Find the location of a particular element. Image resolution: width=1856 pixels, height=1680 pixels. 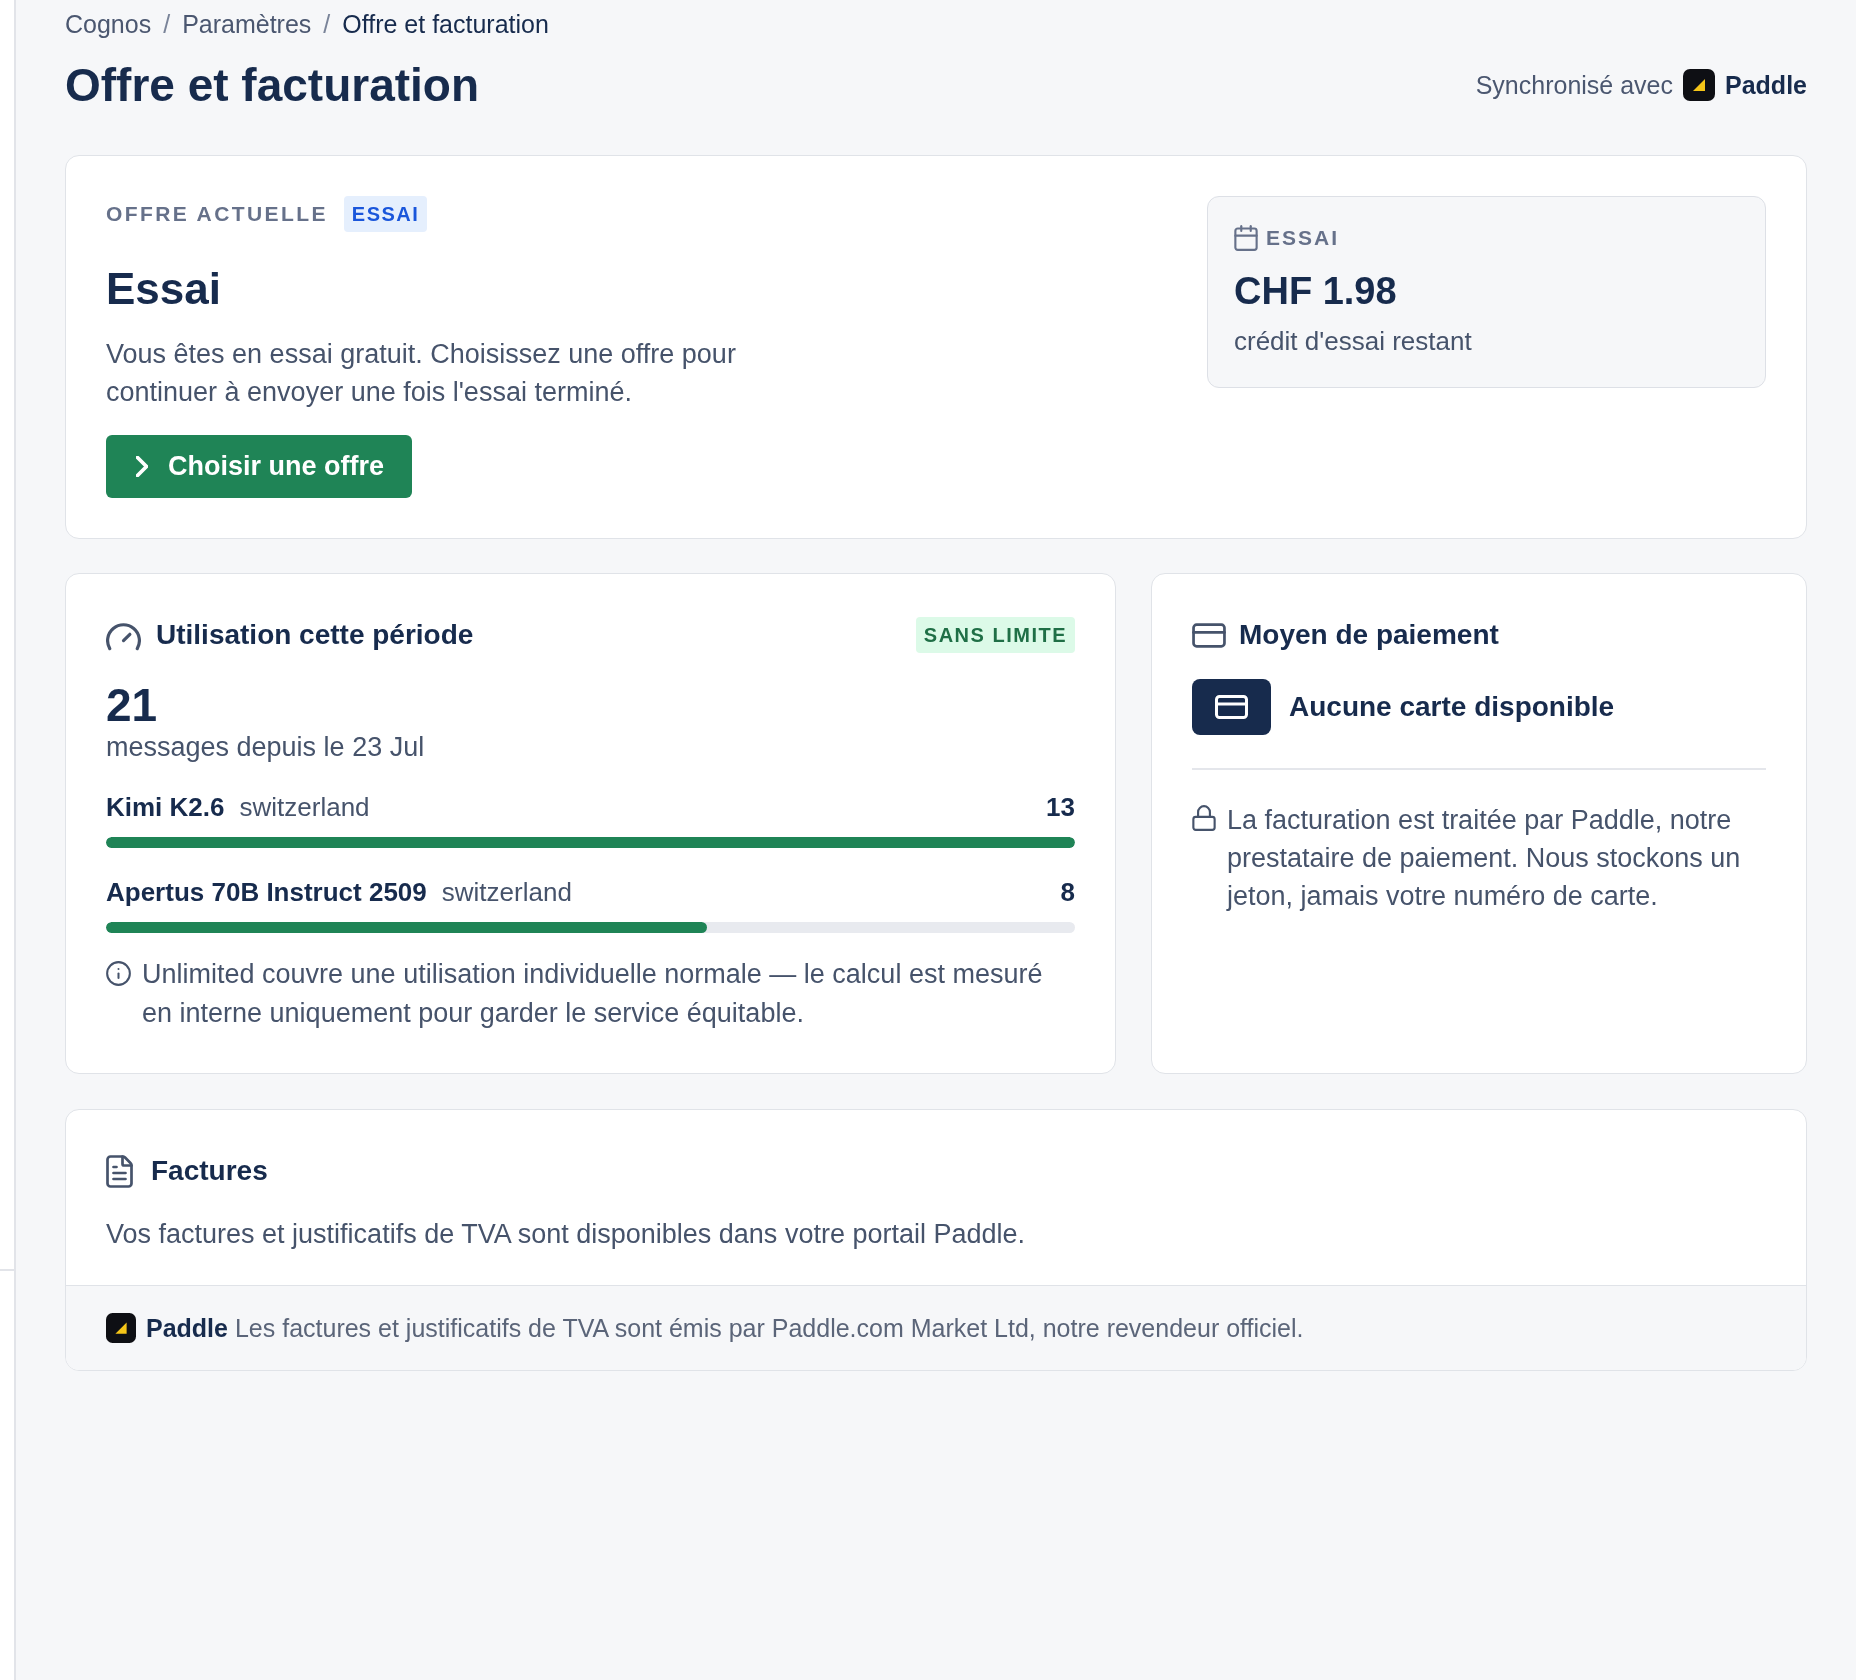

document-icon is located at coordinates (119, 1171).